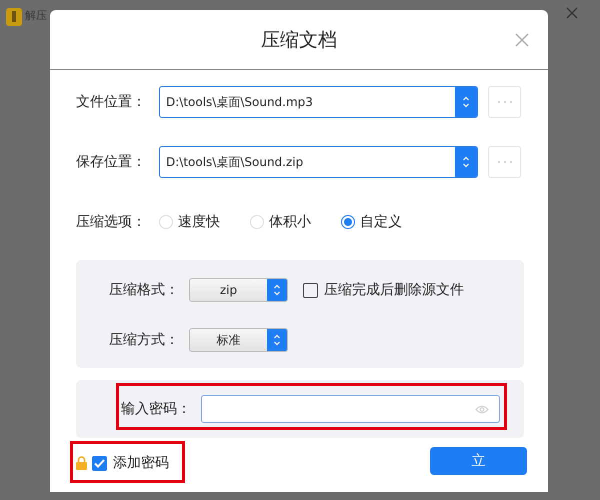 The height and width of the screenshot is (500, 600). I want to click on radio-option: 自定义, so click(371, 222).